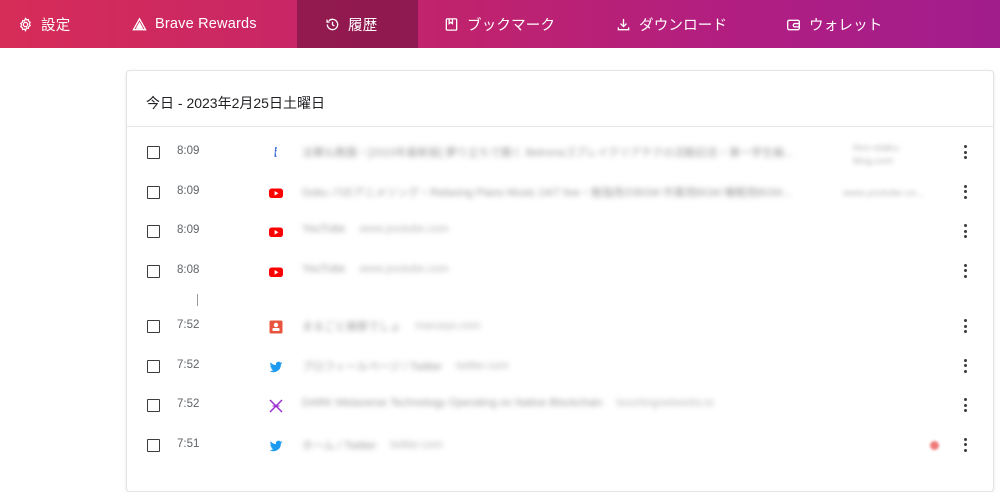  What do you see at coordinates (623, 24) in the screenshot?
I see `download-icon` at bounding box center [623, 24].